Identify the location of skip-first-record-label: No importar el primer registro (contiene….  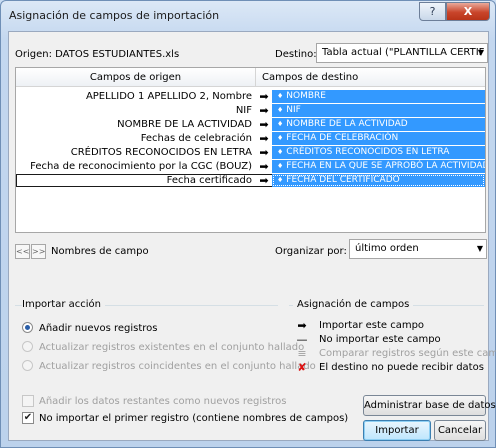
(194, 418).